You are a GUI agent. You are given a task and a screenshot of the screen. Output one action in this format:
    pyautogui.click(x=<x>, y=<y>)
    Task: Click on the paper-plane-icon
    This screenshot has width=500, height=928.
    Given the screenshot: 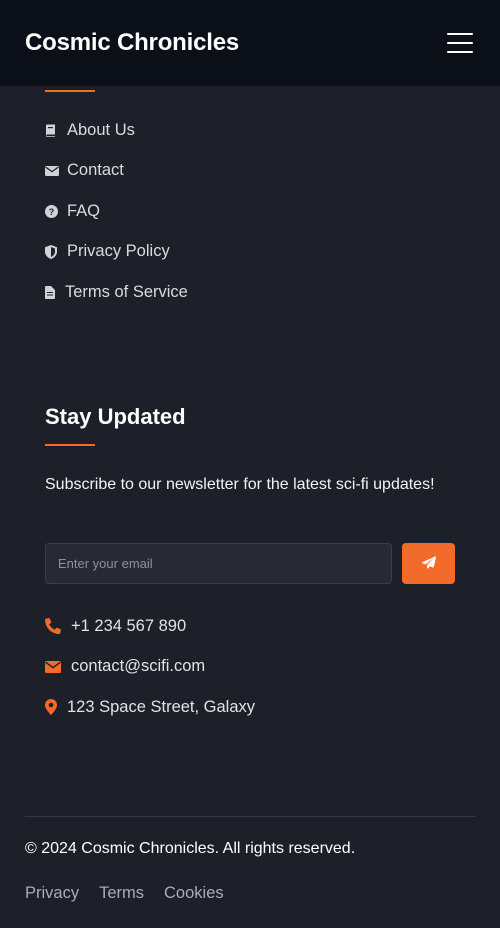 What is the action you would take?
    pyautogui.click(x=428, y=563)
    